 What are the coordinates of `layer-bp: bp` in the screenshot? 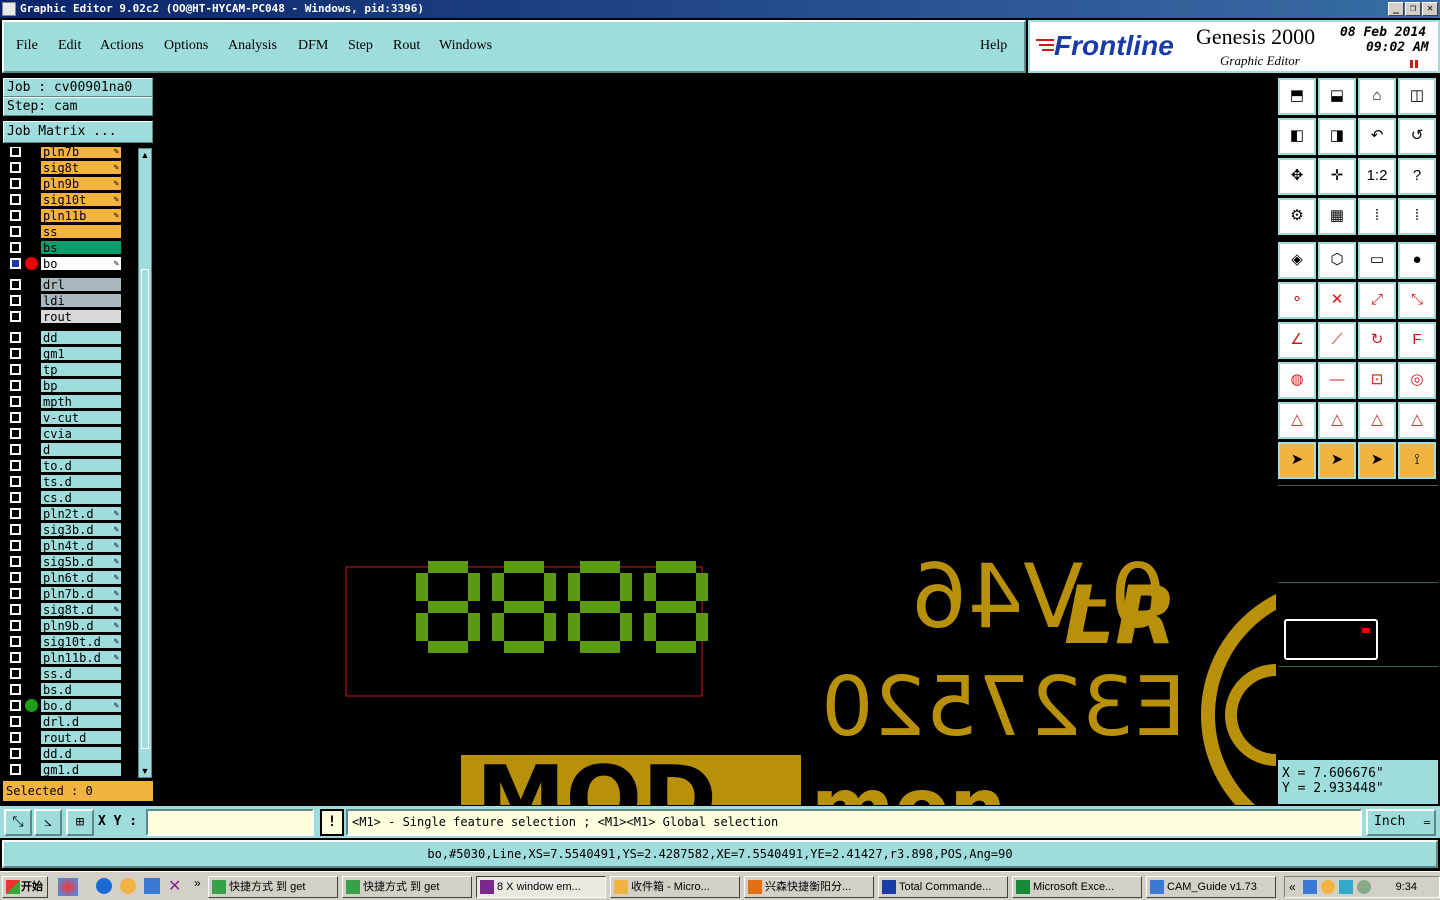 It's located at (81, 385).